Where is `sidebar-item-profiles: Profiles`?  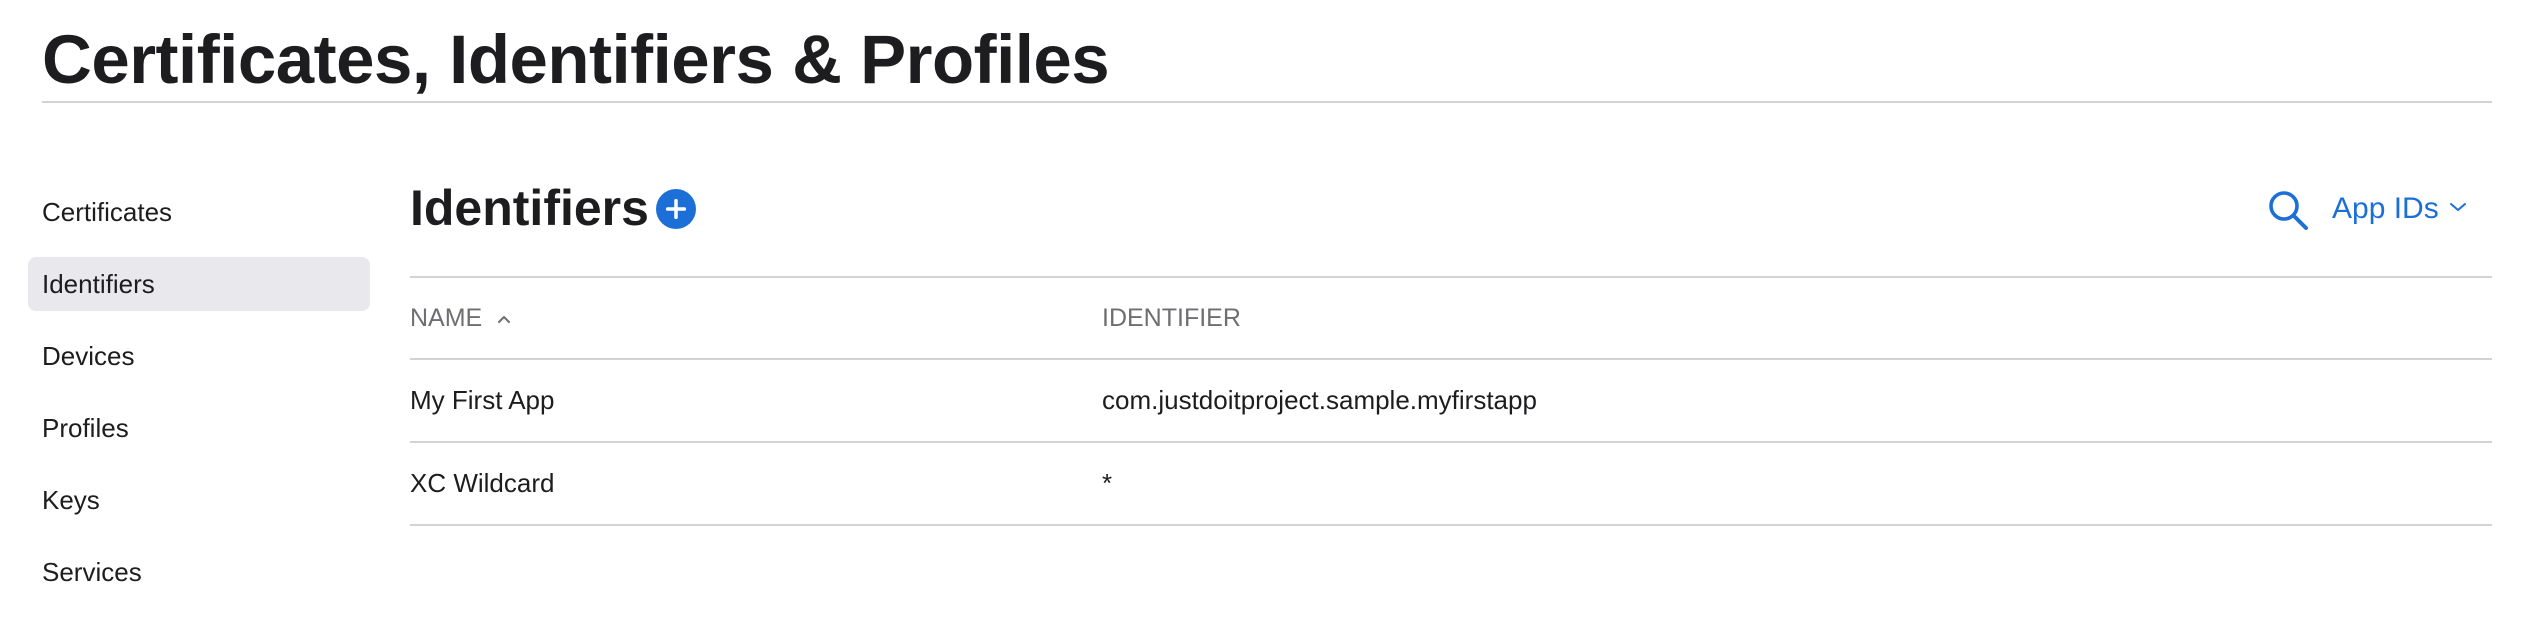
sidebar-item-profiles: Profiles is located at coordinates (199, 428).